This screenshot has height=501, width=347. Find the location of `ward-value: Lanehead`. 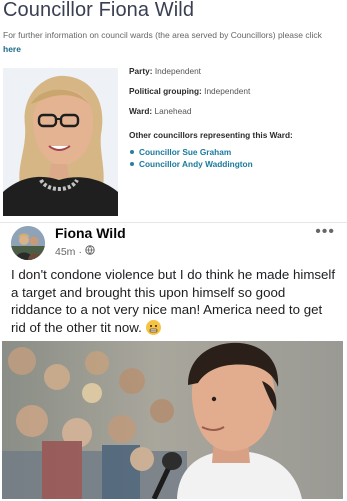

ward-value: Lanehead is located at coordinates (173, 111).